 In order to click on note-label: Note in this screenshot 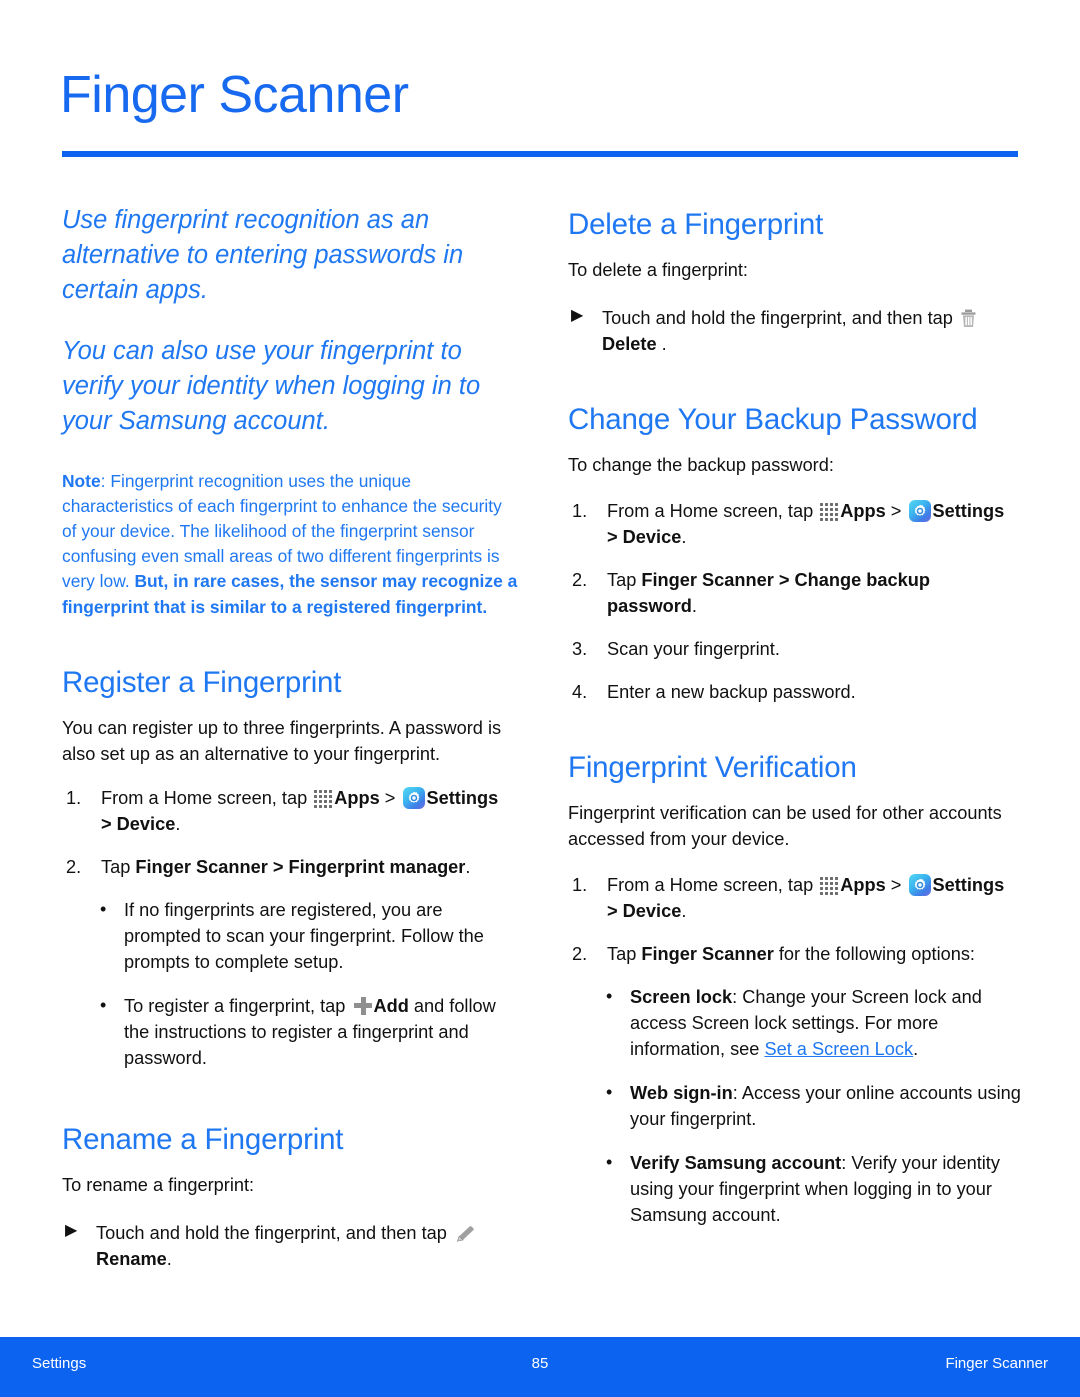, I will do `click(81, 480)`.